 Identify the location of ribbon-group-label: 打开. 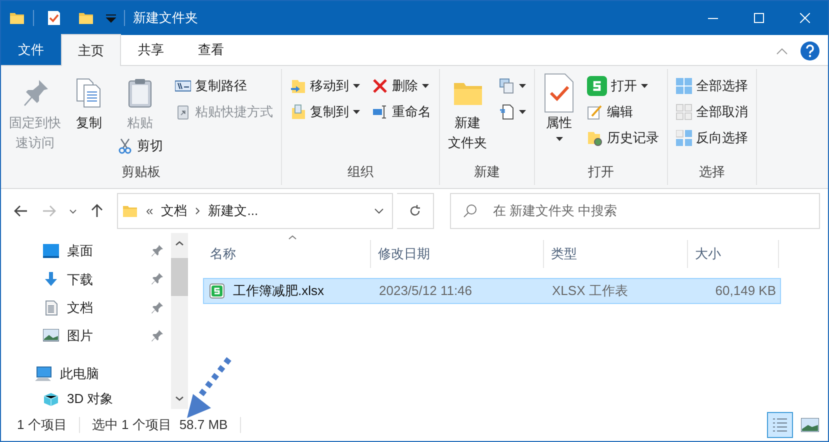
(601, 171).